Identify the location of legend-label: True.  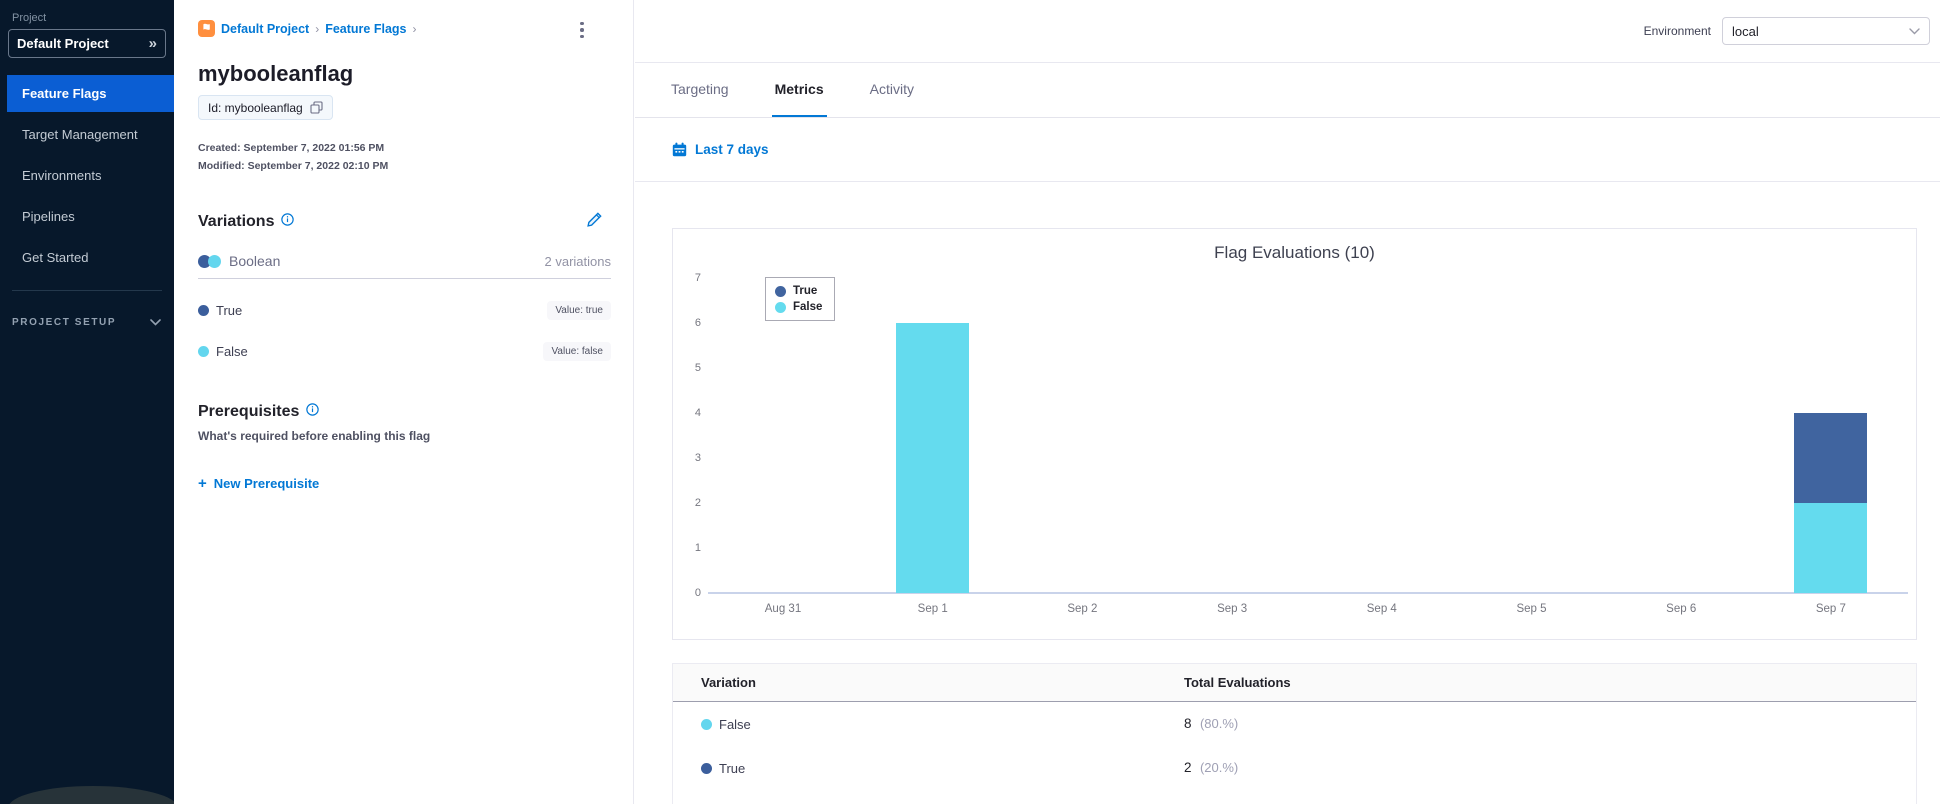
(805, 291).